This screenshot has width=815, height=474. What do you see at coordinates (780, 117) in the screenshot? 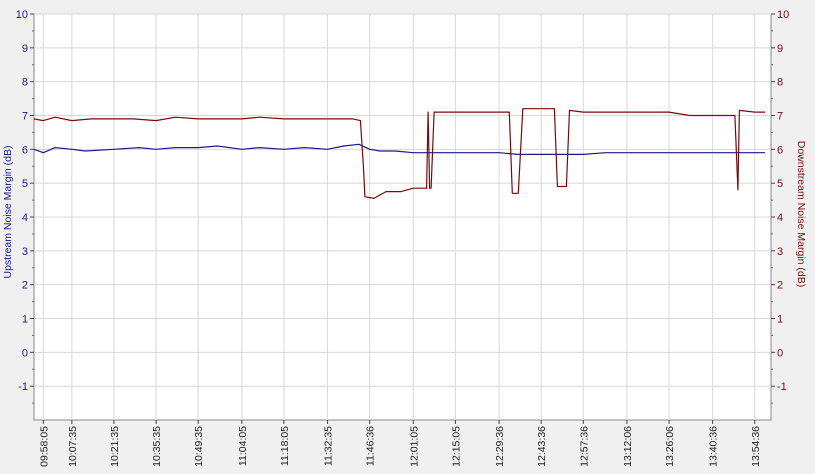
I see `y-right-tick-label: 7` at bounding box center [780, 117].